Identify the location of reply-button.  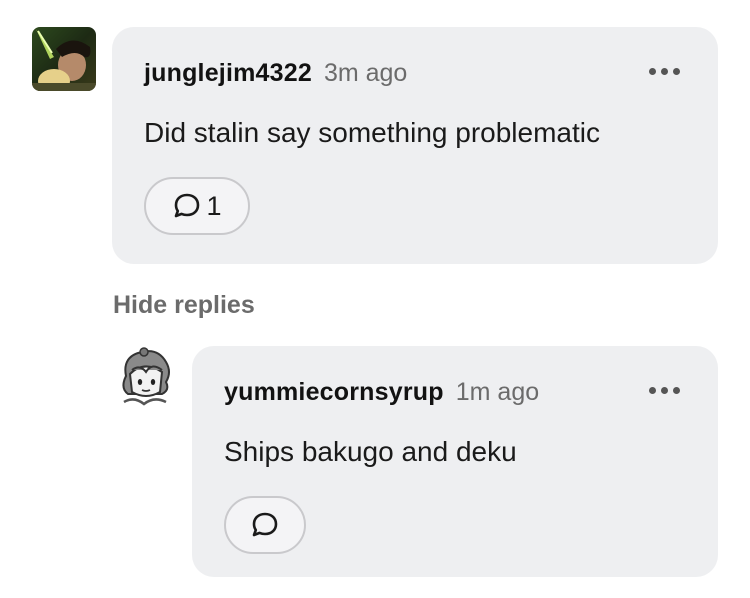
(265, 525).